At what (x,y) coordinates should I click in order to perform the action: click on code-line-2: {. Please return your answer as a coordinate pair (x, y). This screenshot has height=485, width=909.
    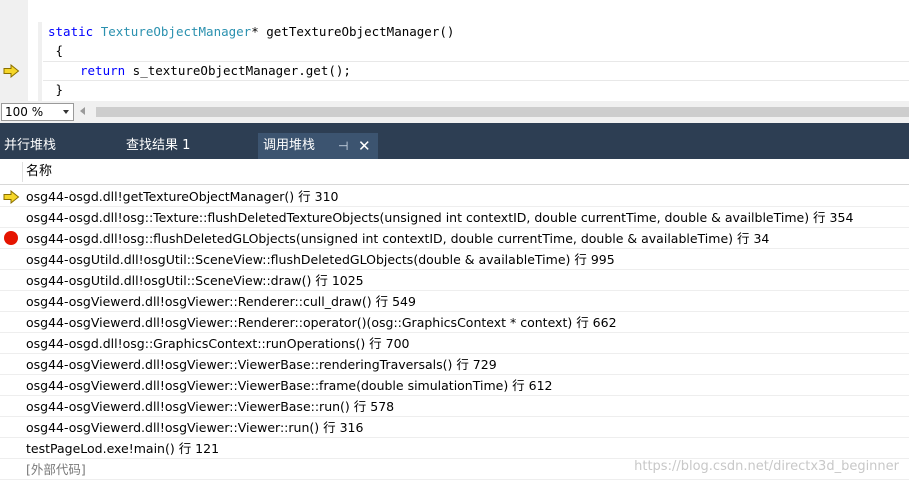
    Looking at the image, I should click on (56, 51).